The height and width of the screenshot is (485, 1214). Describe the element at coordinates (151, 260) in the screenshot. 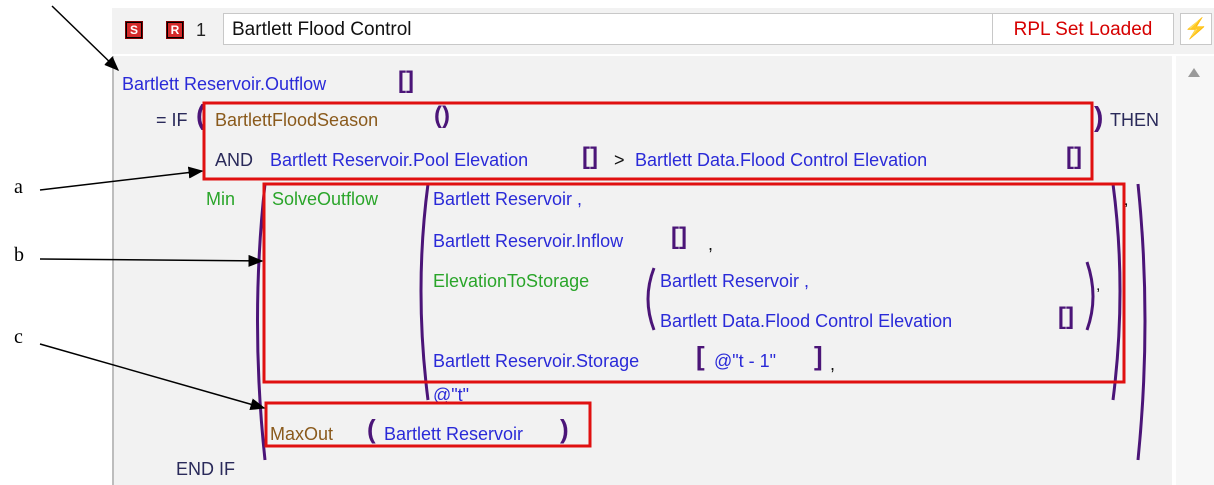

I see `arrow-b` at that location.